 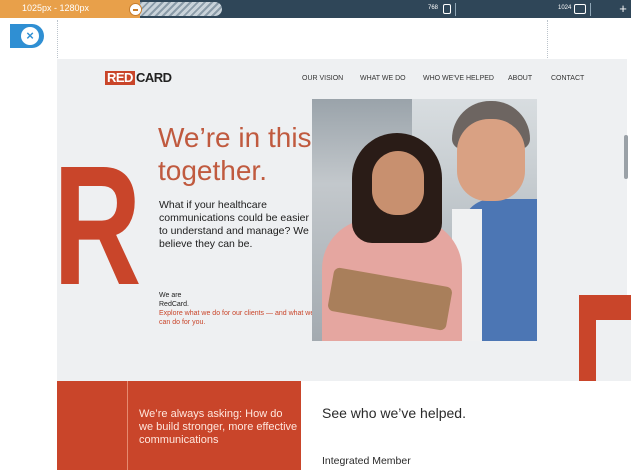 What do you see at coordinates (613, 350) in the screenshot?
I see `decorative-block-cutout` at bounding box center [613, 350].